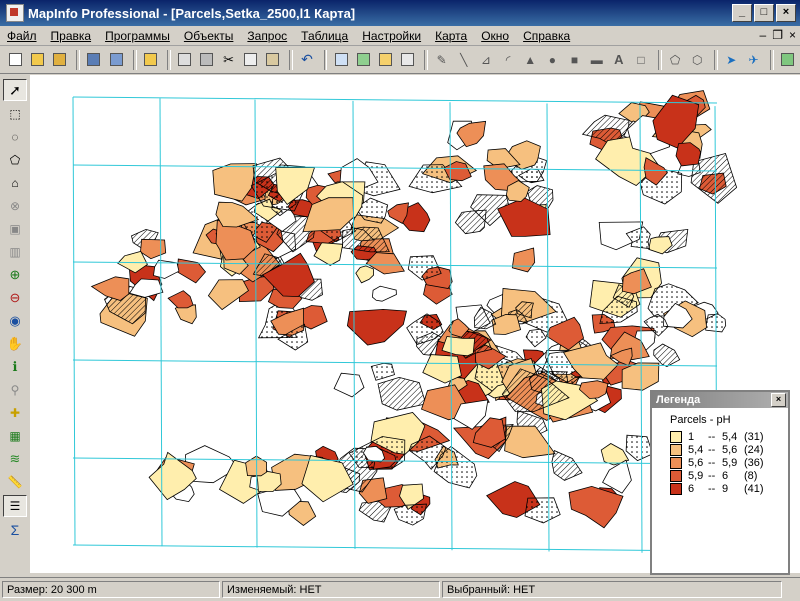 The image size is (800, 601). What do you see at coordinates (675, 60) in the screenshot?
I see `reshape-tool-icon: ⬠` at bounding box center [675, 60].